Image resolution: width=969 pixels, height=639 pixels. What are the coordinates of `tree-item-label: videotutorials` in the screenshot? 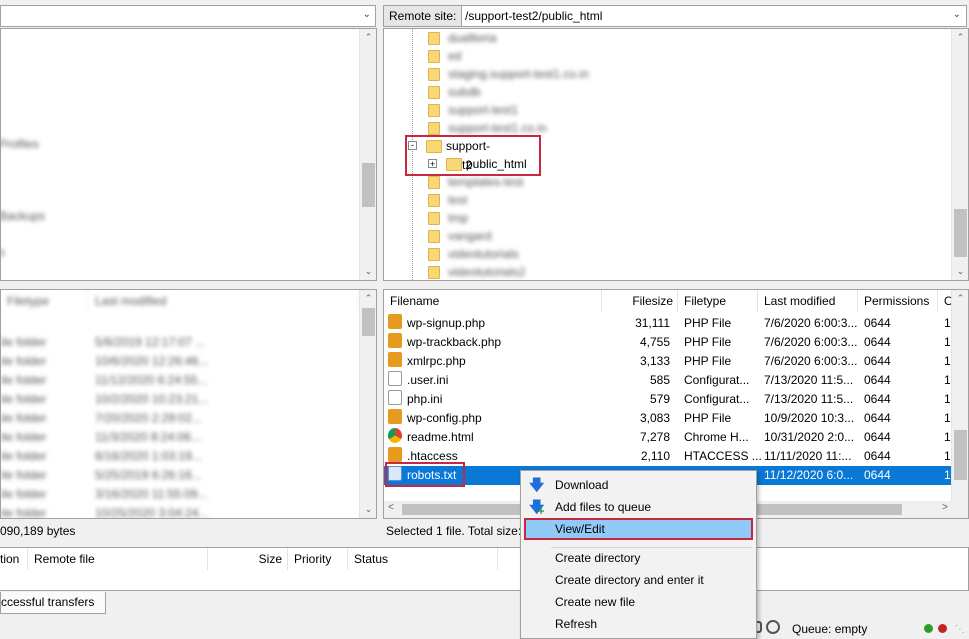 It's located at (483, 254).